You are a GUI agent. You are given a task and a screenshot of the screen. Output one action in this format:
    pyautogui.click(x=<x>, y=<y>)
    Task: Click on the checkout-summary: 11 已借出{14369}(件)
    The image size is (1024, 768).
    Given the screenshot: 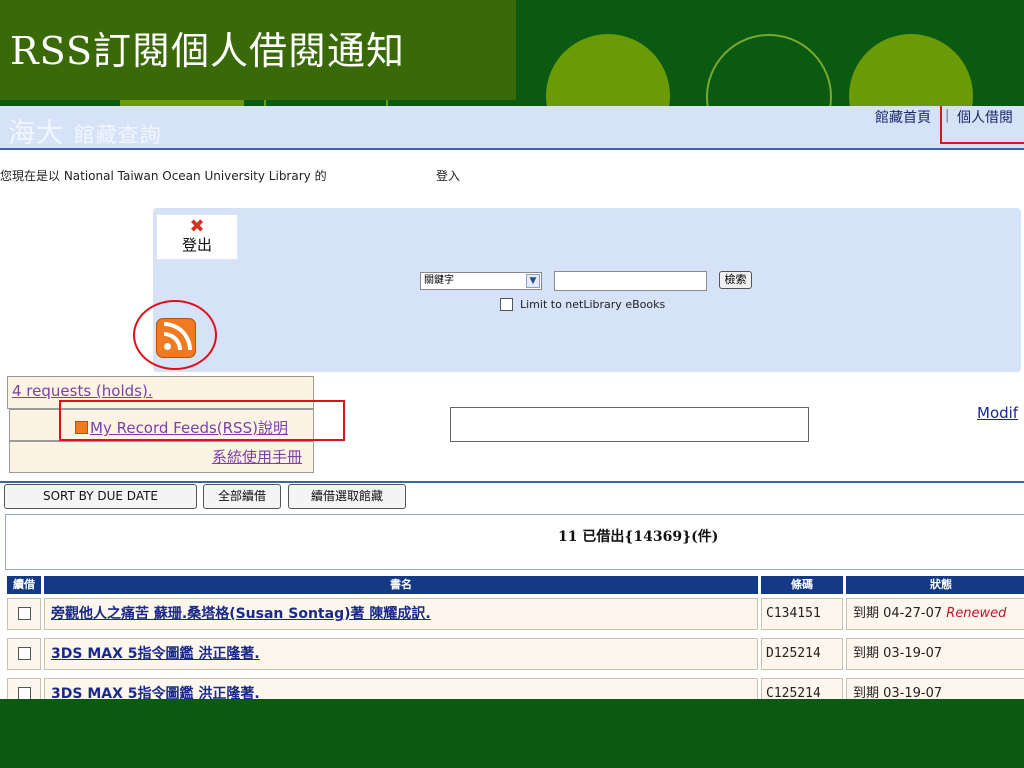 What is the action you would take?
    pyautogui.click(x=638, y=537)
    